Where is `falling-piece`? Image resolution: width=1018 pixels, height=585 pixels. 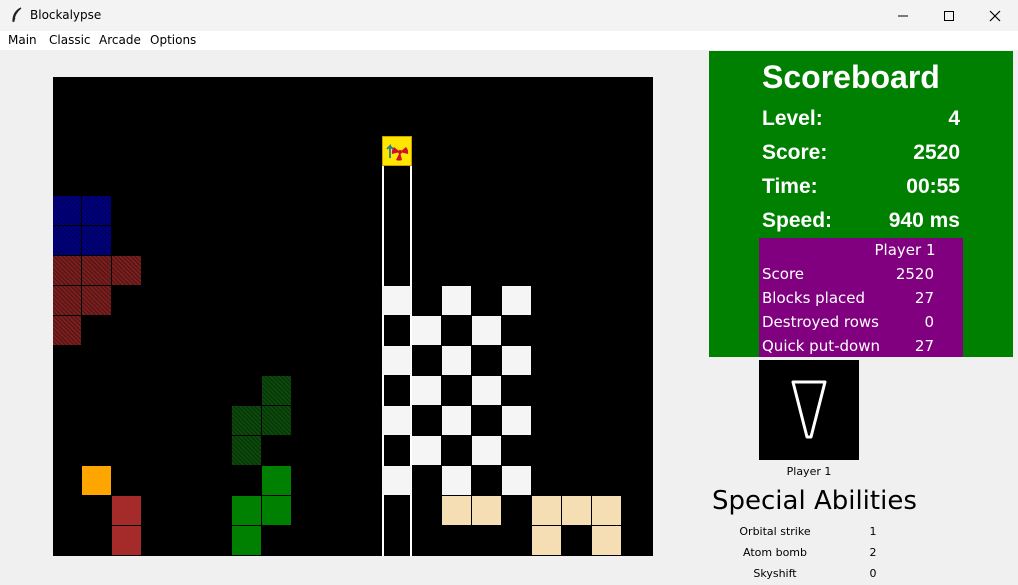 falling-piece is located at coordinates (397, 153).